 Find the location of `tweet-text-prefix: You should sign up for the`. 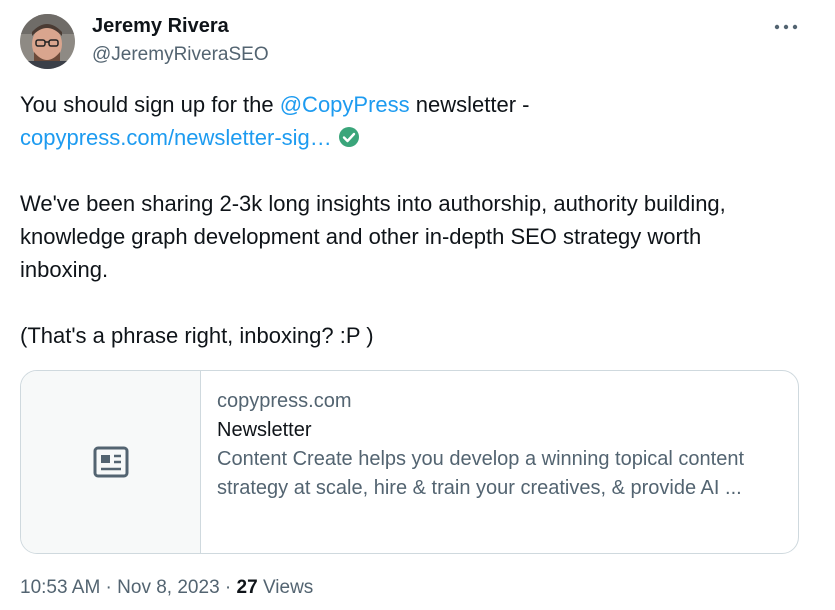

tweet-text-prefix: You should sign up for the is located at coordinates (150, 104).